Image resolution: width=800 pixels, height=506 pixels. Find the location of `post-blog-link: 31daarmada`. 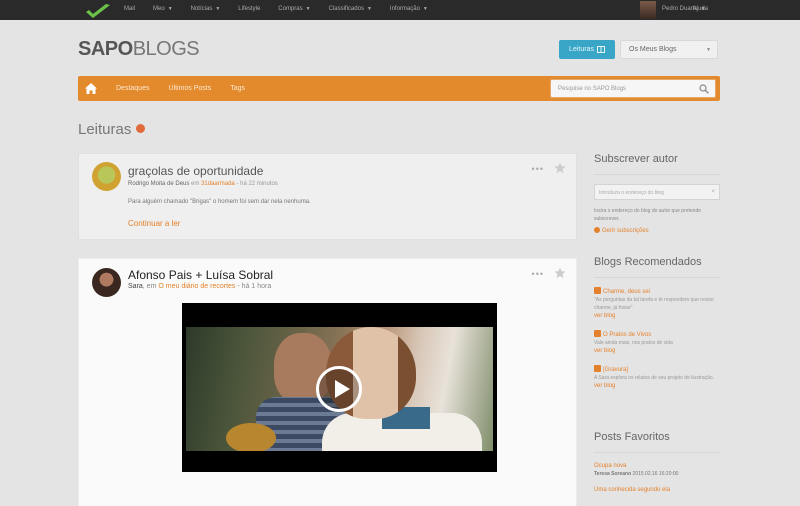

post-blog-link: 31daarmada is located at coordinates (218, 184).